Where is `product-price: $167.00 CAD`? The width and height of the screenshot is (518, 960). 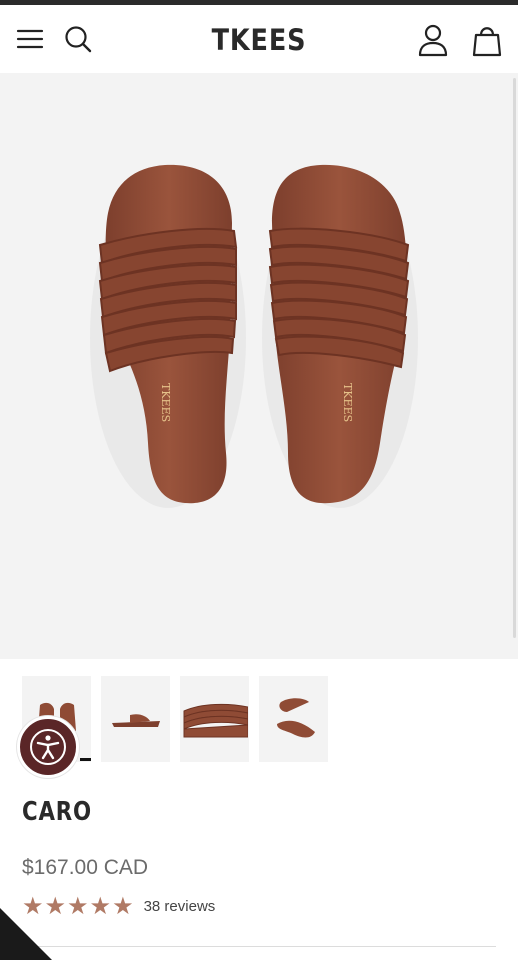 product-price: $167.00 CAD is located at coordinates (85, 867).